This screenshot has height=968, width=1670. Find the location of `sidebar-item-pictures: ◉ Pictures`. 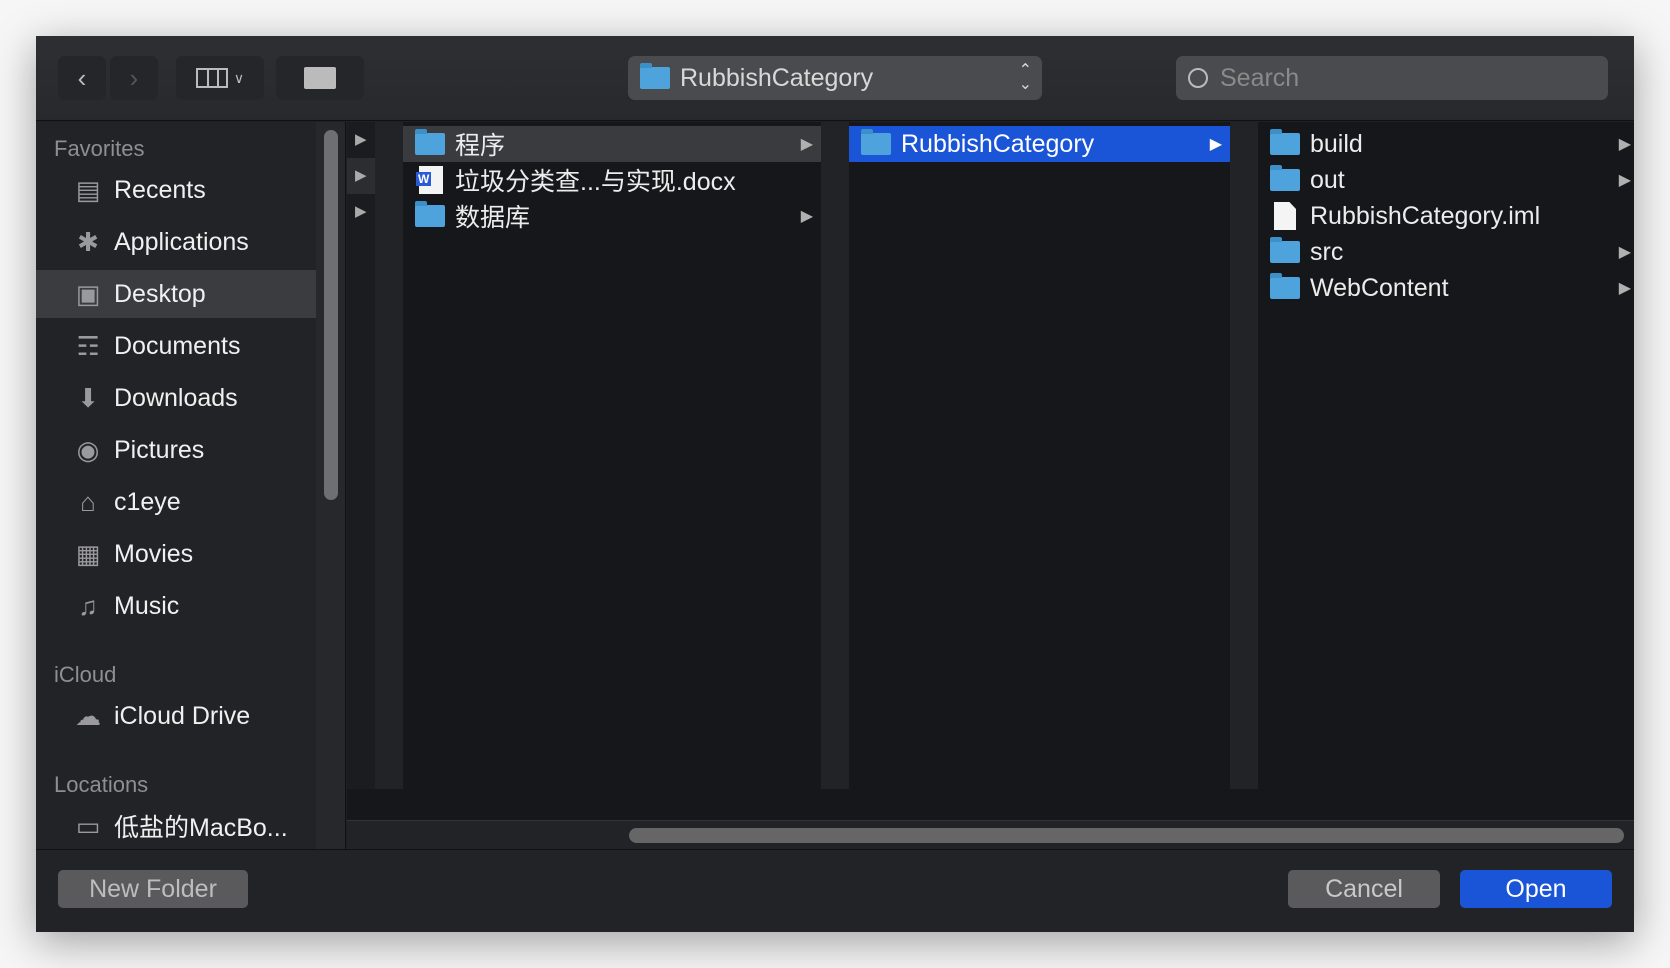

sidebar-item-pictures: ◉ Pictures is located at coordinates (176, 450).